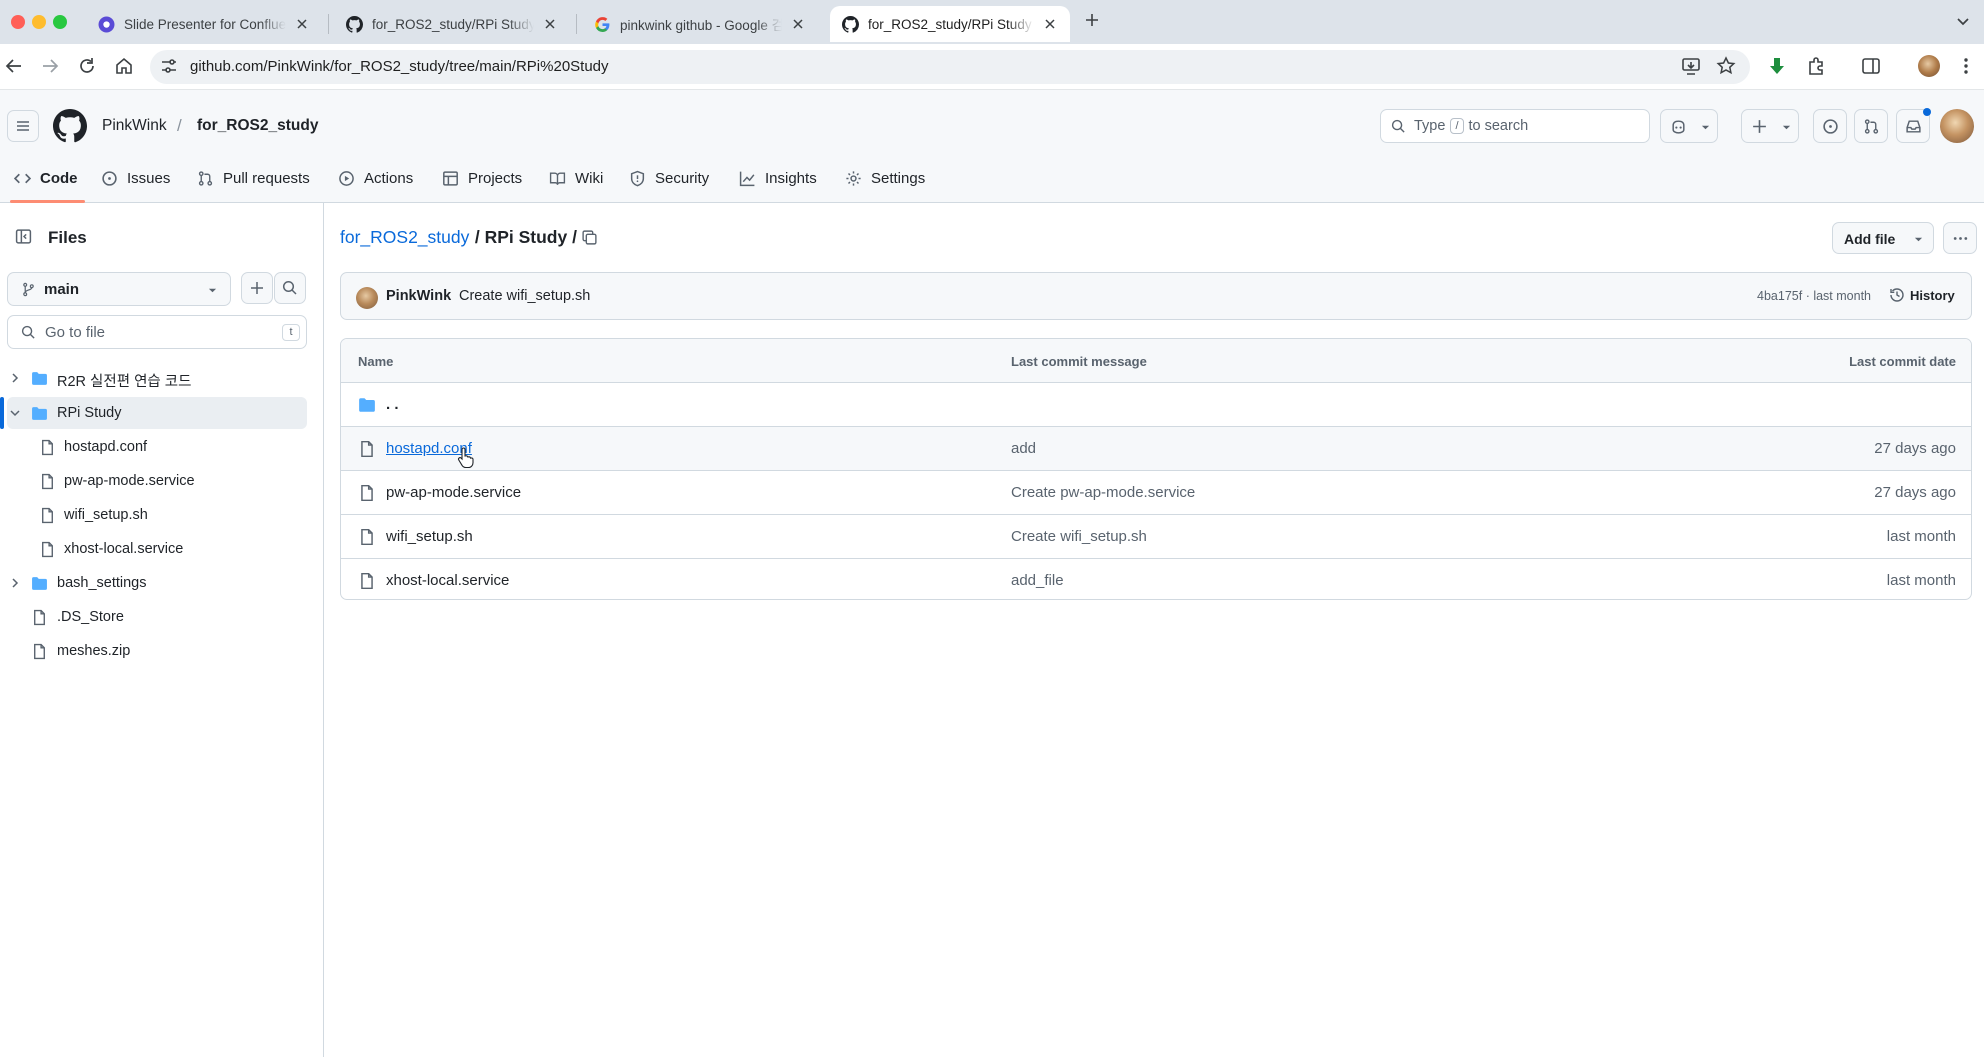  I want to click on tab-issues: Issues, so click(135, 178).